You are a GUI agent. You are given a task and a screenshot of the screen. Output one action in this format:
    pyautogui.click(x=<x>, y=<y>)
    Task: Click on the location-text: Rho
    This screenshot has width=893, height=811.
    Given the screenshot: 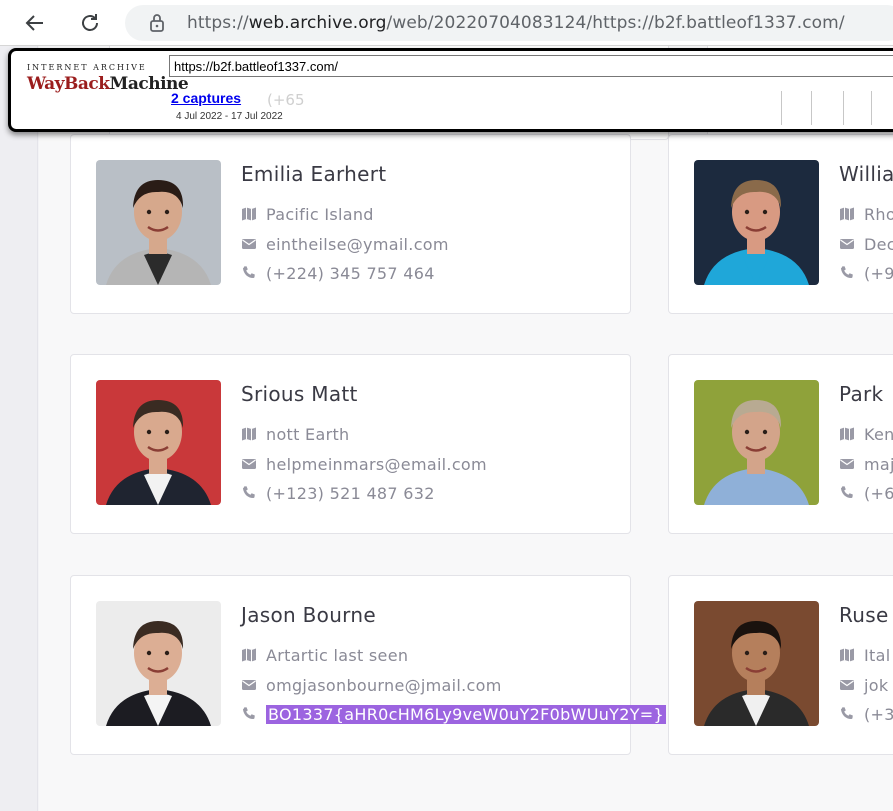 What is the action you would take?
    pyautogui.click(x=878, y=214)
    